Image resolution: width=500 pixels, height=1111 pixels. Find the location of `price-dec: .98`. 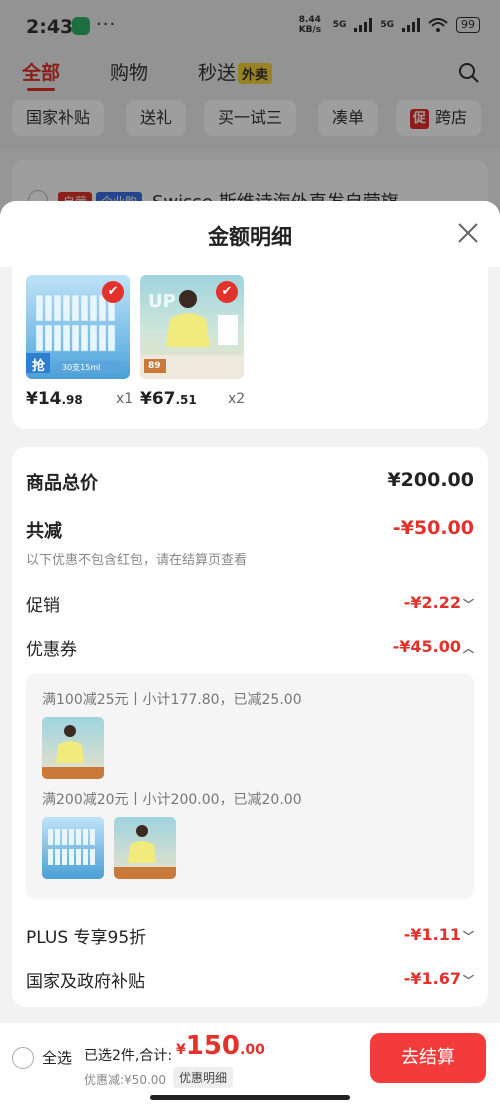

price-dec: .98 is located at coordinates (72, 400).